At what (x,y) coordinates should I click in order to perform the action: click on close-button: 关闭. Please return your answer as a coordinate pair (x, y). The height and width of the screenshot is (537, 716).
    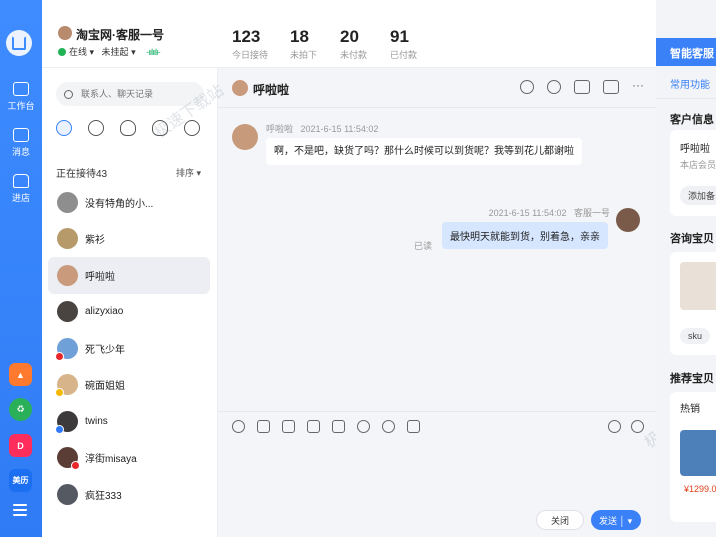
    Looking at the image, I should click on (560, 520).